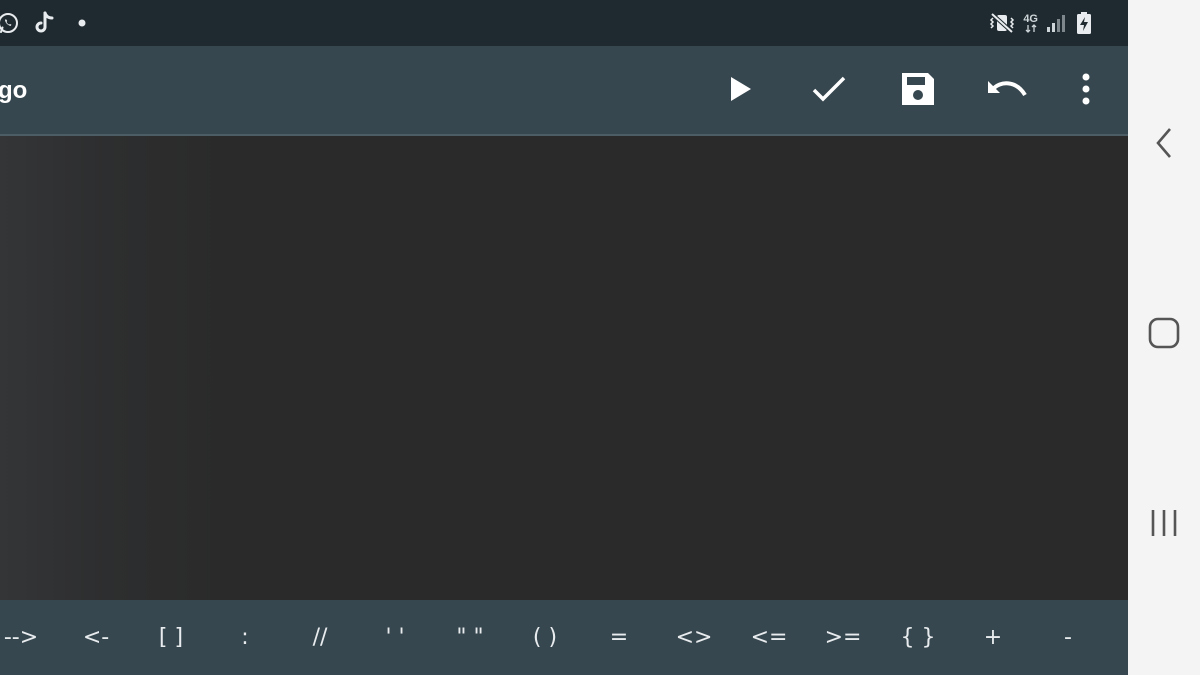  I want to click on status-bar-right: 4G, so click(1040, 23).